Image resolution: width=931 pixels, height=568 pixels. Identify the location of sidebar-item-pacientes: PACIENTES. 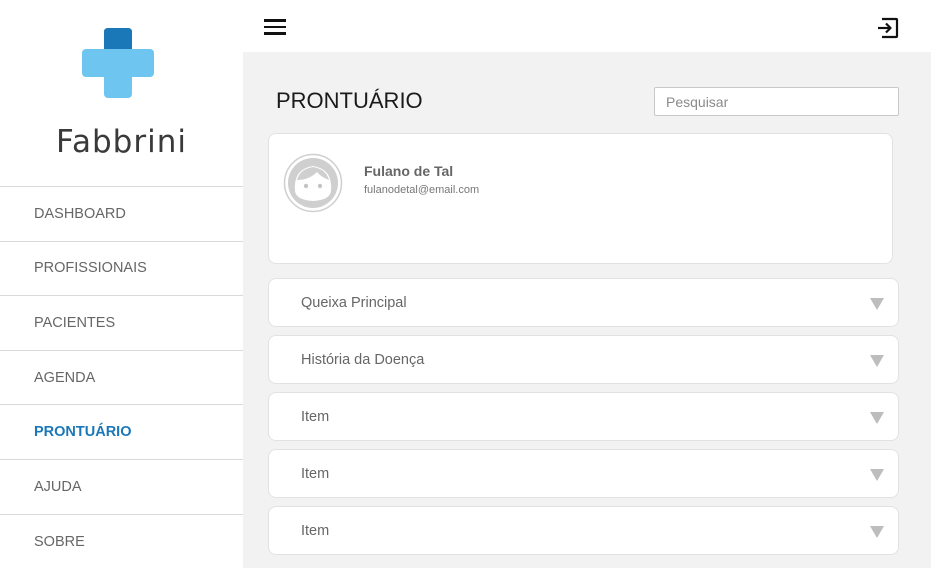
(121, 323).